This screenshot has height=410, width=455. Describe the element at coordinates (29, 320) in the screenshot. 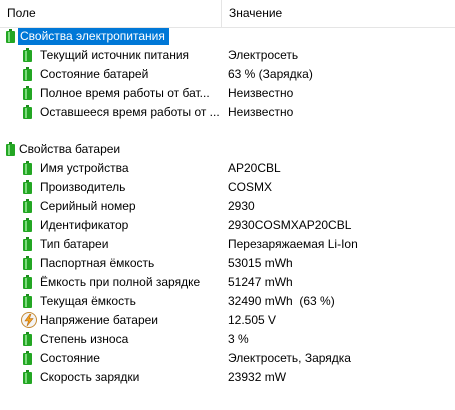

I see `lightning-icon` at that location.